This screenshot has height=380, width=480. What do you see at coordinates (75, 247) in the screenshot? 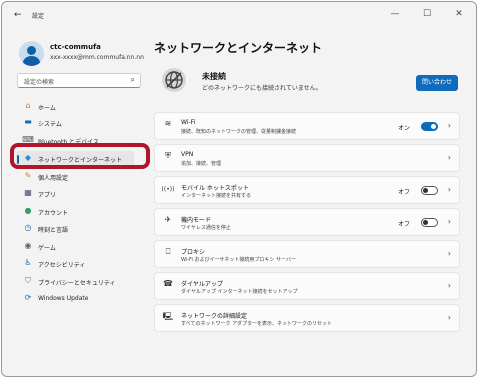
I see `sidebar-item-gaming: ◉ ゲーム` at bounding box center [75, 247].